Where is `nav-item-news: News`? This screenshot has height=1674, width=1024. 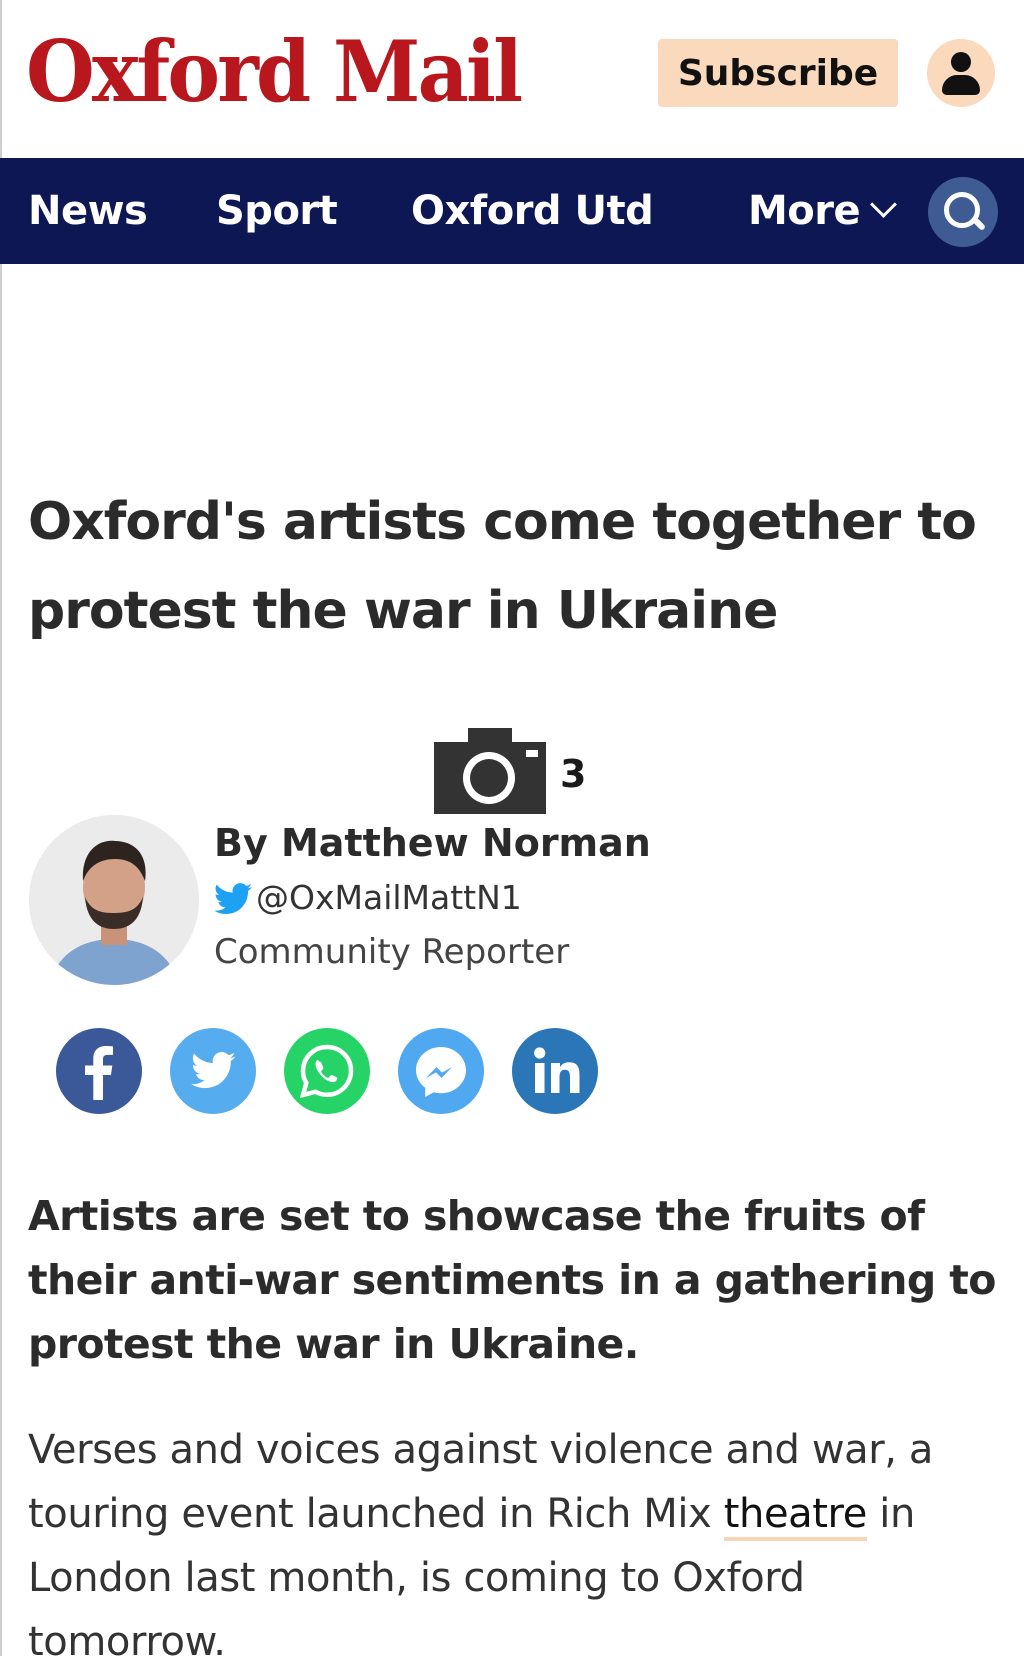 nav-item-news: News is located at coordinates (88, 211).